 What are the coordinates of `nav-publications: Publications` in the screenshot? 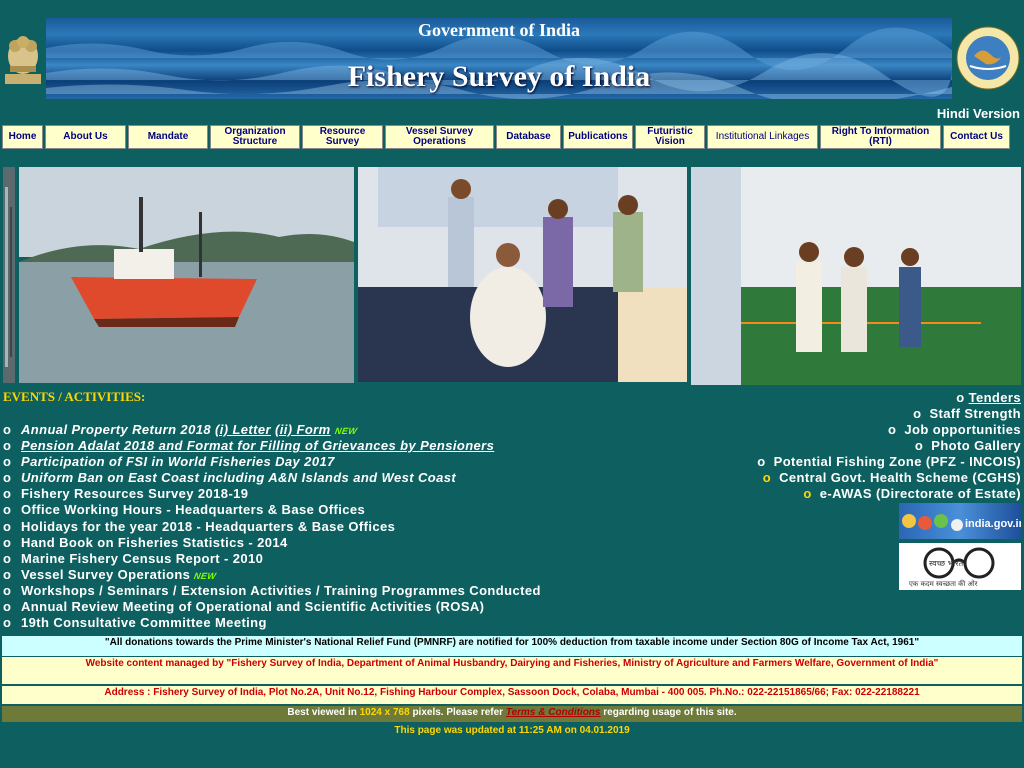 It's located at (598, 137).